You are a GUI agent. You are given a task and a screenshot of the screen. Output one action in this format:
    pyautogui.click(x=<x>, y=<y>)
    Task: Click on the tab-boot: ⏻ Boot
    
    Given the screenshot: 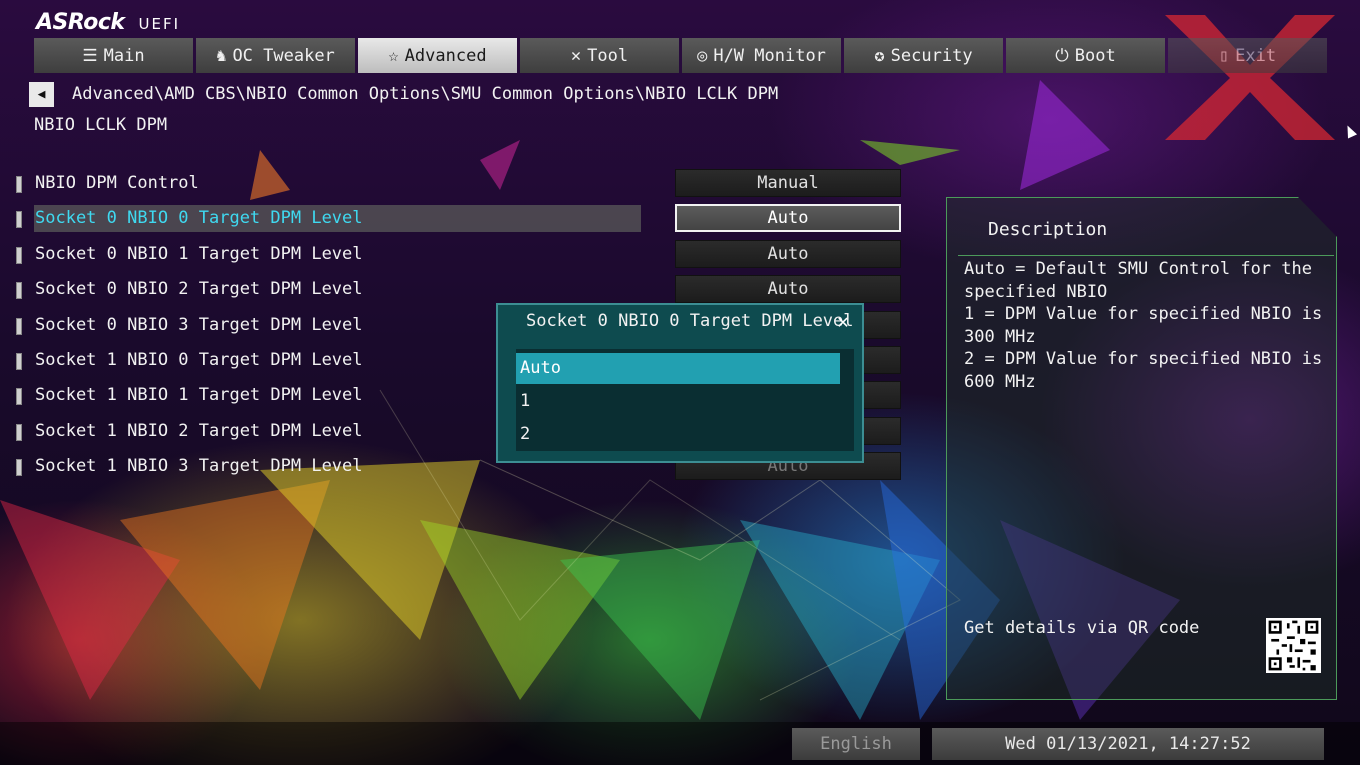 What is the action you would take?
    pyautogui.click(x=1085, y=55)
    